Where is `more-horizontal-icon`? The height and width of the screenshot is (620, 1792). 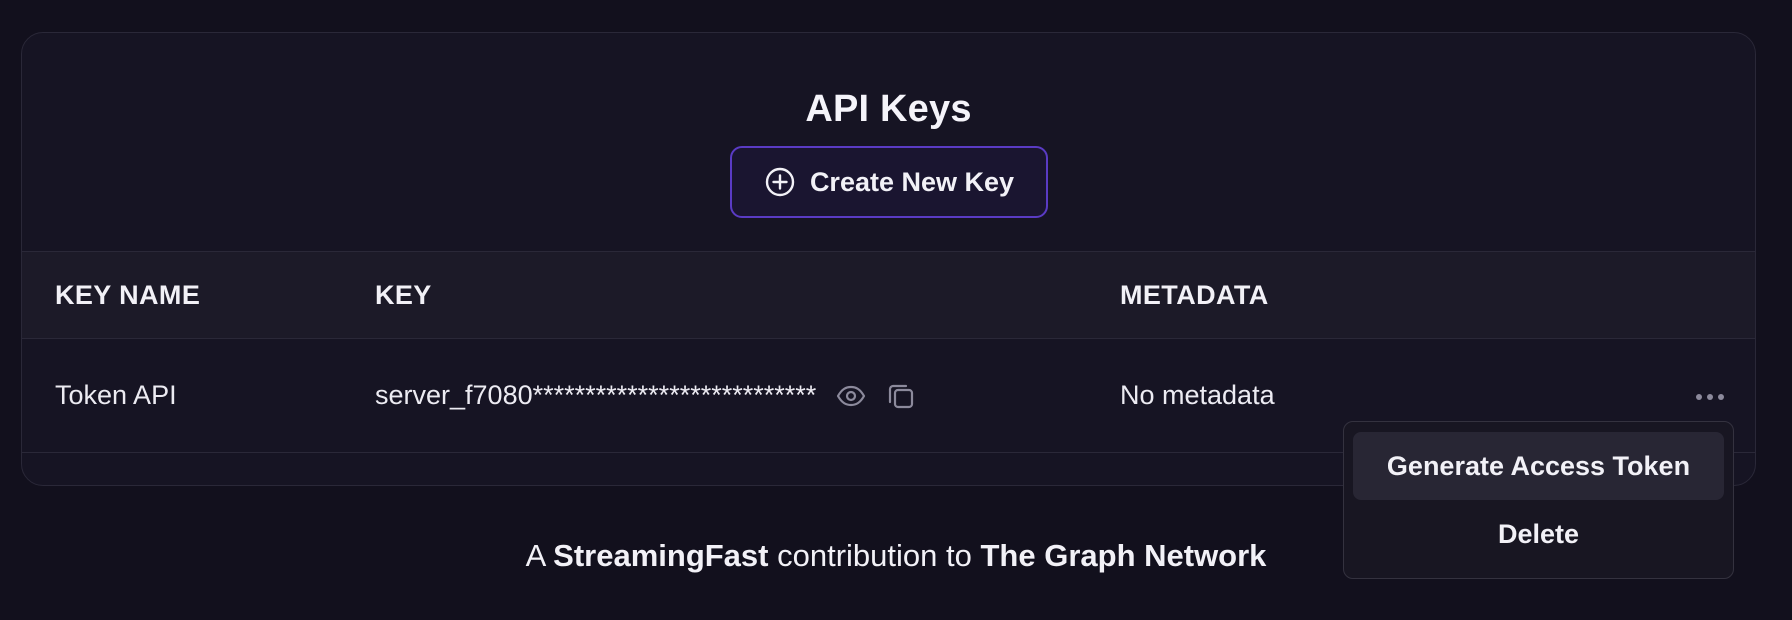
more-horizontal-icon is located at coordinates (1710, 397).